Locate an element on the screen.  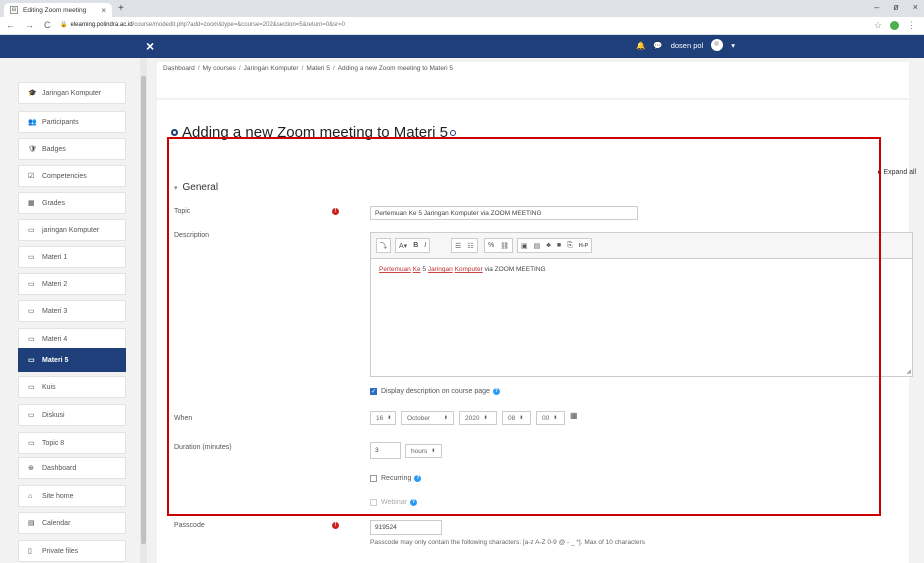
lock-icon: 🔒 is located at coordinates (64, 25).